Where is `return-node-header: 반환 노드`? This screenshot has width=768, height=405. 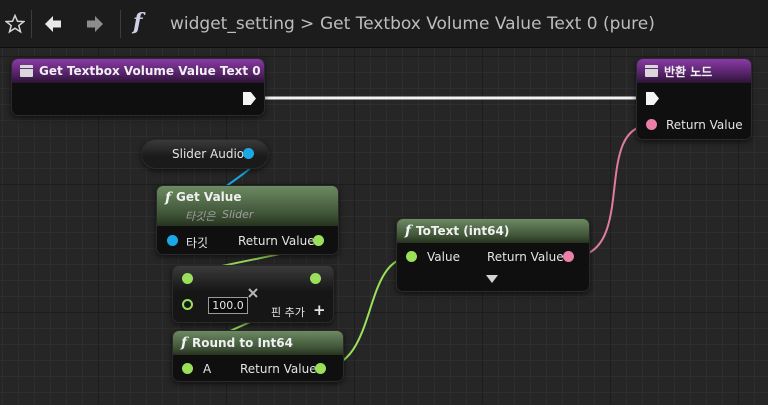
return-node-header: 반환 노드 is located at coordinates (694, 71).